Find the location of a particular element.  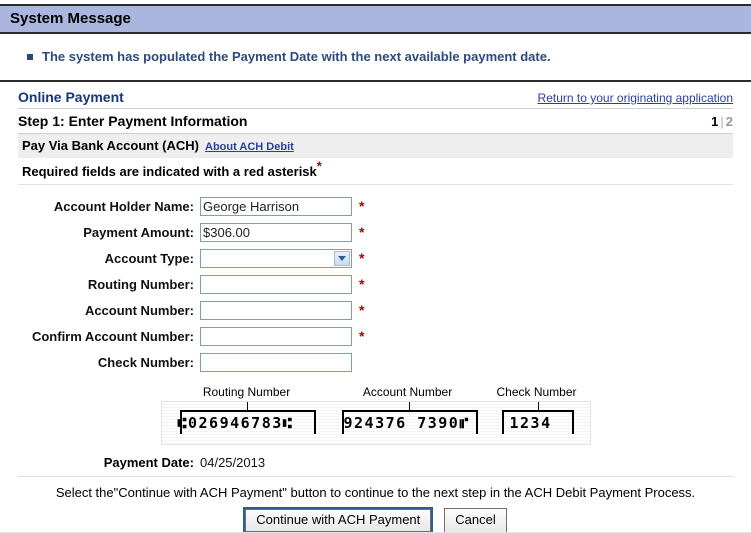

chevron-down-icon is located at coordinates (342, 258).